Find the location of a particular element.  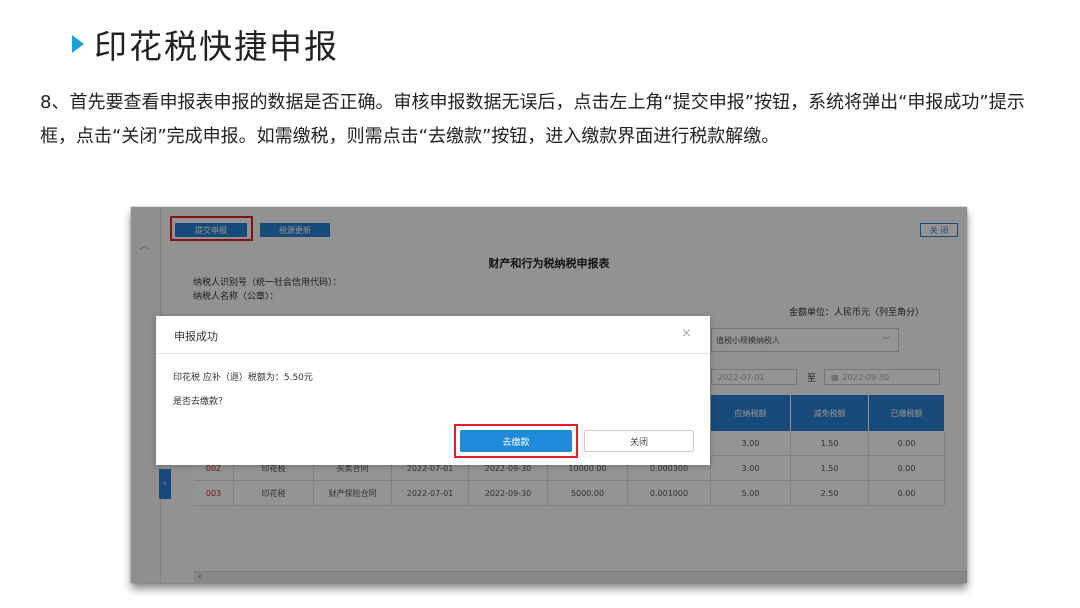

slide-title: 印花税快捷申报 is located at coordinates (205, 44).